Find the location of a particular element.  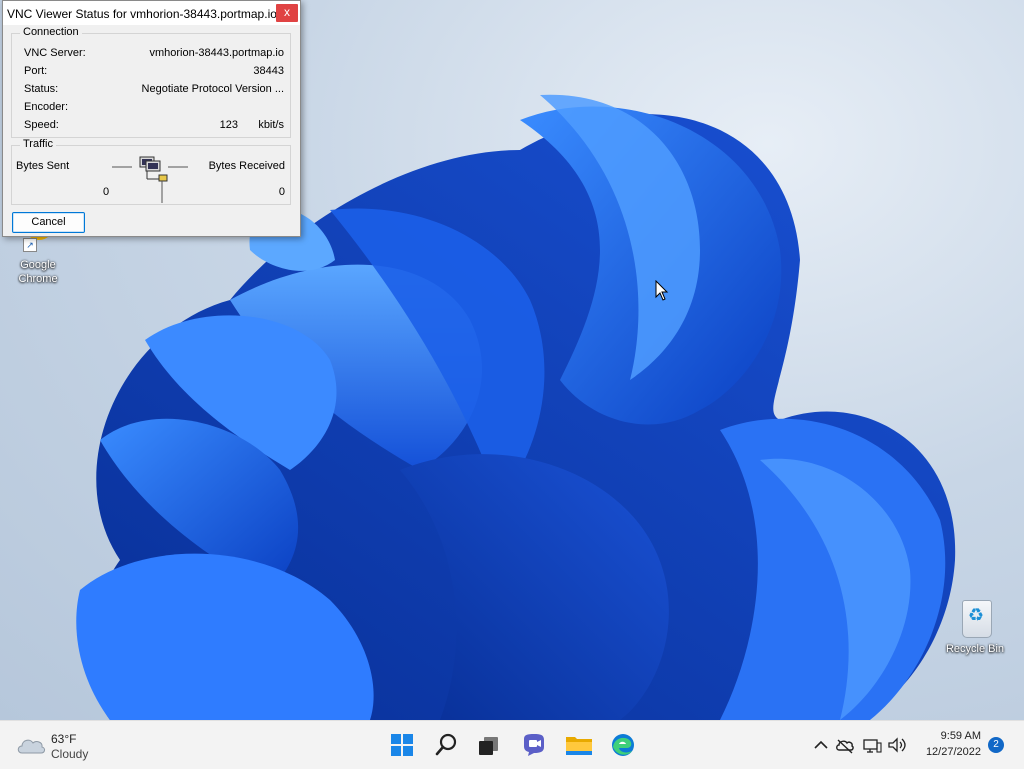

search-button is located at coordinates (447, 745).